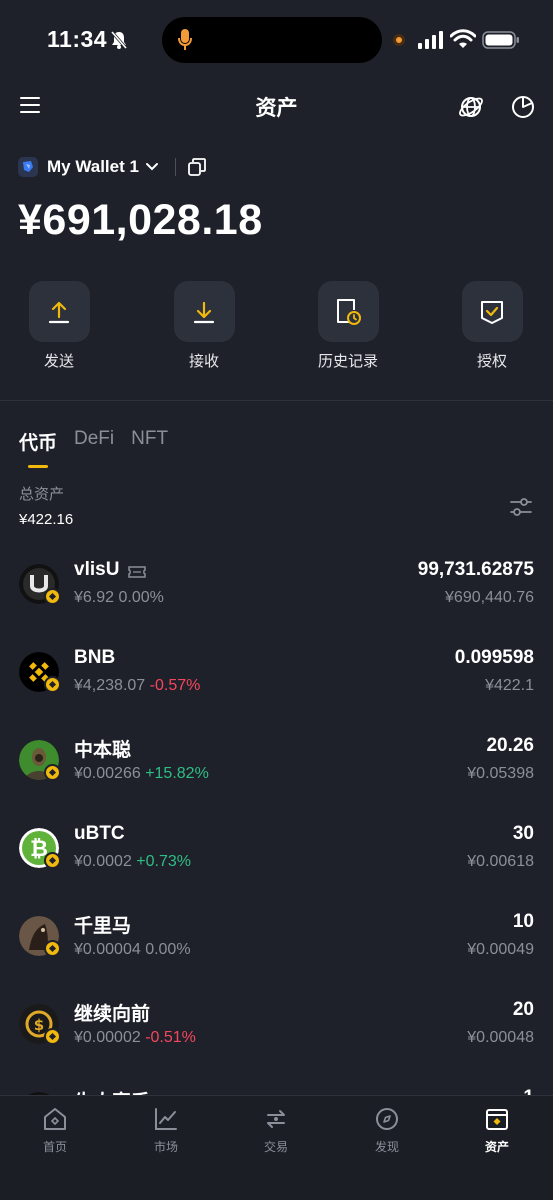  Describe the element at coordinates (430, 40) in the screenshot. I see `signal-icon` at that location.